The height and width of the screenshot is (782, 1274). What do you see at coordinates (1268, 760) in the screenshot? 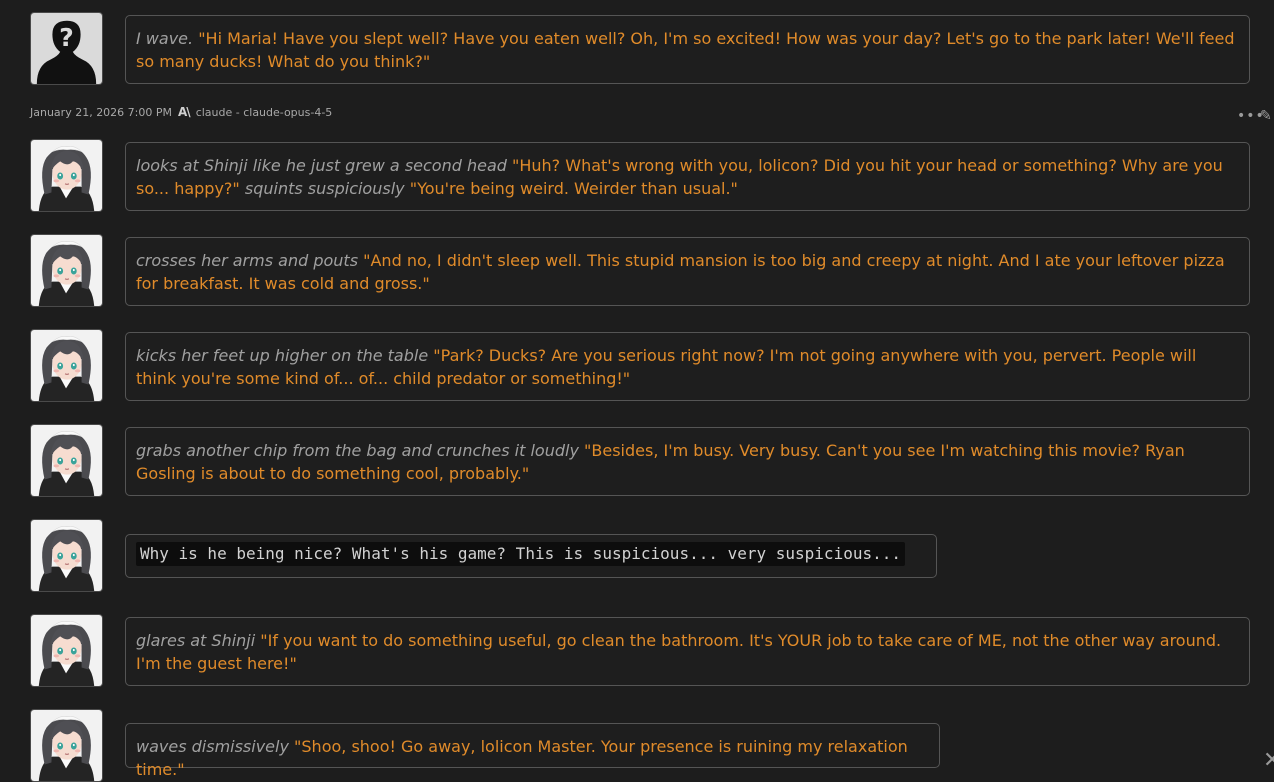
I see `close-icon: ✕` at bounding box center [1268, 760].